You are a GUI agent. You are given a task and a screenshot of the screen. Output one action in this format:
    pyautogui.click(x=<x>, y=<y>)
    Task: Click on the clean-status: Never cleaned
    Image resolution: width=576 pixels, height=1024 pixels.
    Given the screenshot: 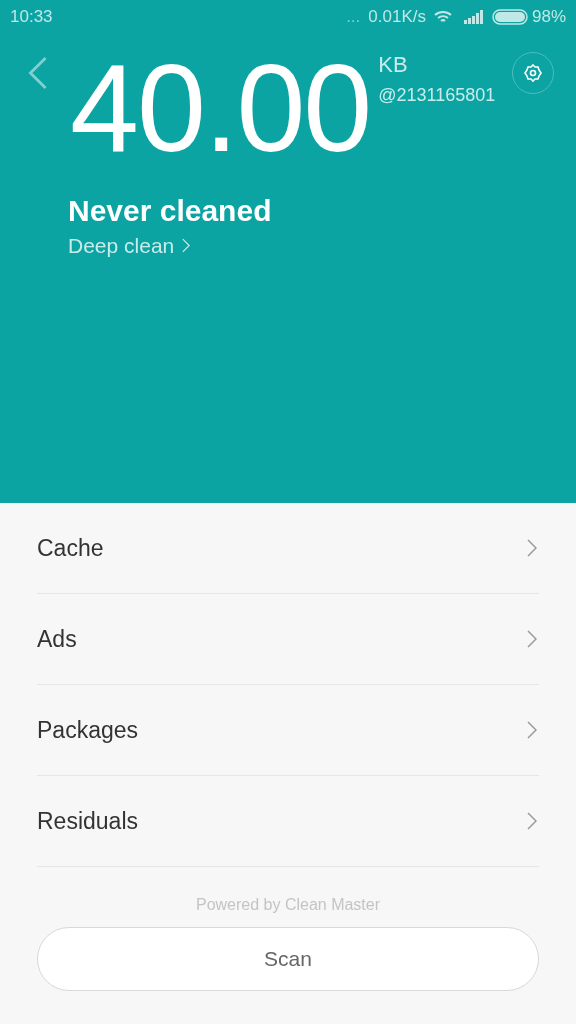 What is the action you would take?
    pyautogui.click(x=170, y=211)
    